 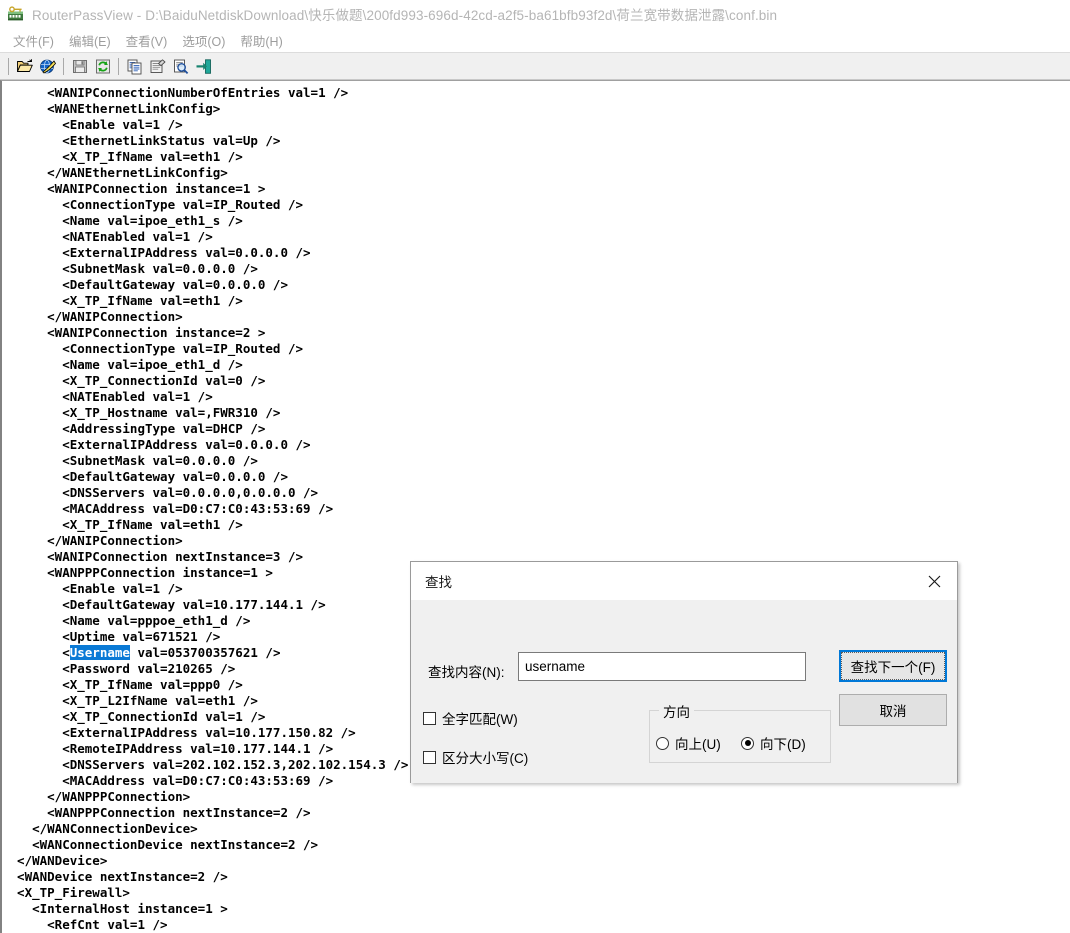 I want to click on properties-icon, so click(x=157, y=66).